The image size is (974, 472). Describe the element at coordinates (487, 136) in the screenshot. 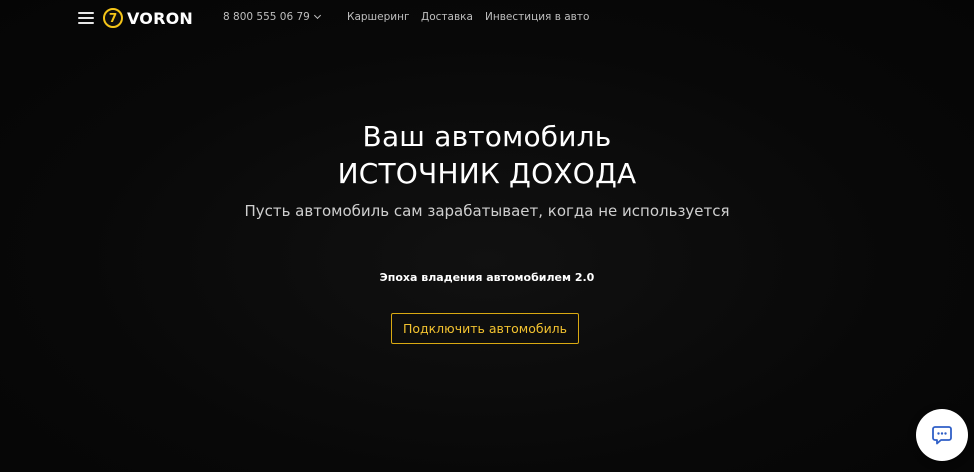

I see `hero-title-line1: Ваш автомобиль` at that location.